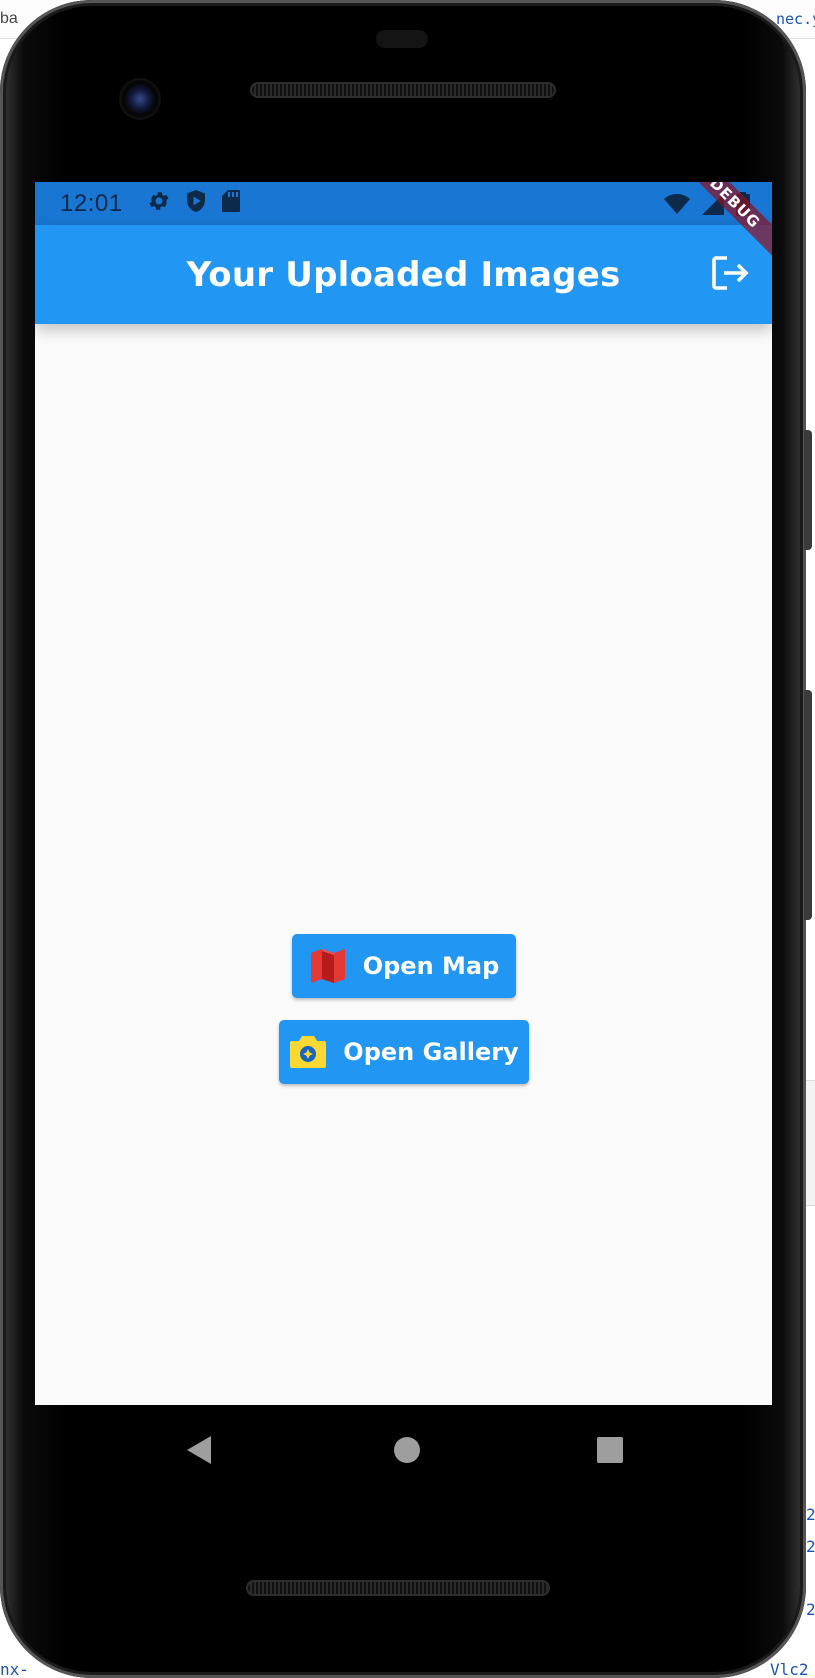 This screenshot has width=815, height=1678. Describe the element at coordinates (407, 1452) in the screenshot. I see `home-icon` at that location.